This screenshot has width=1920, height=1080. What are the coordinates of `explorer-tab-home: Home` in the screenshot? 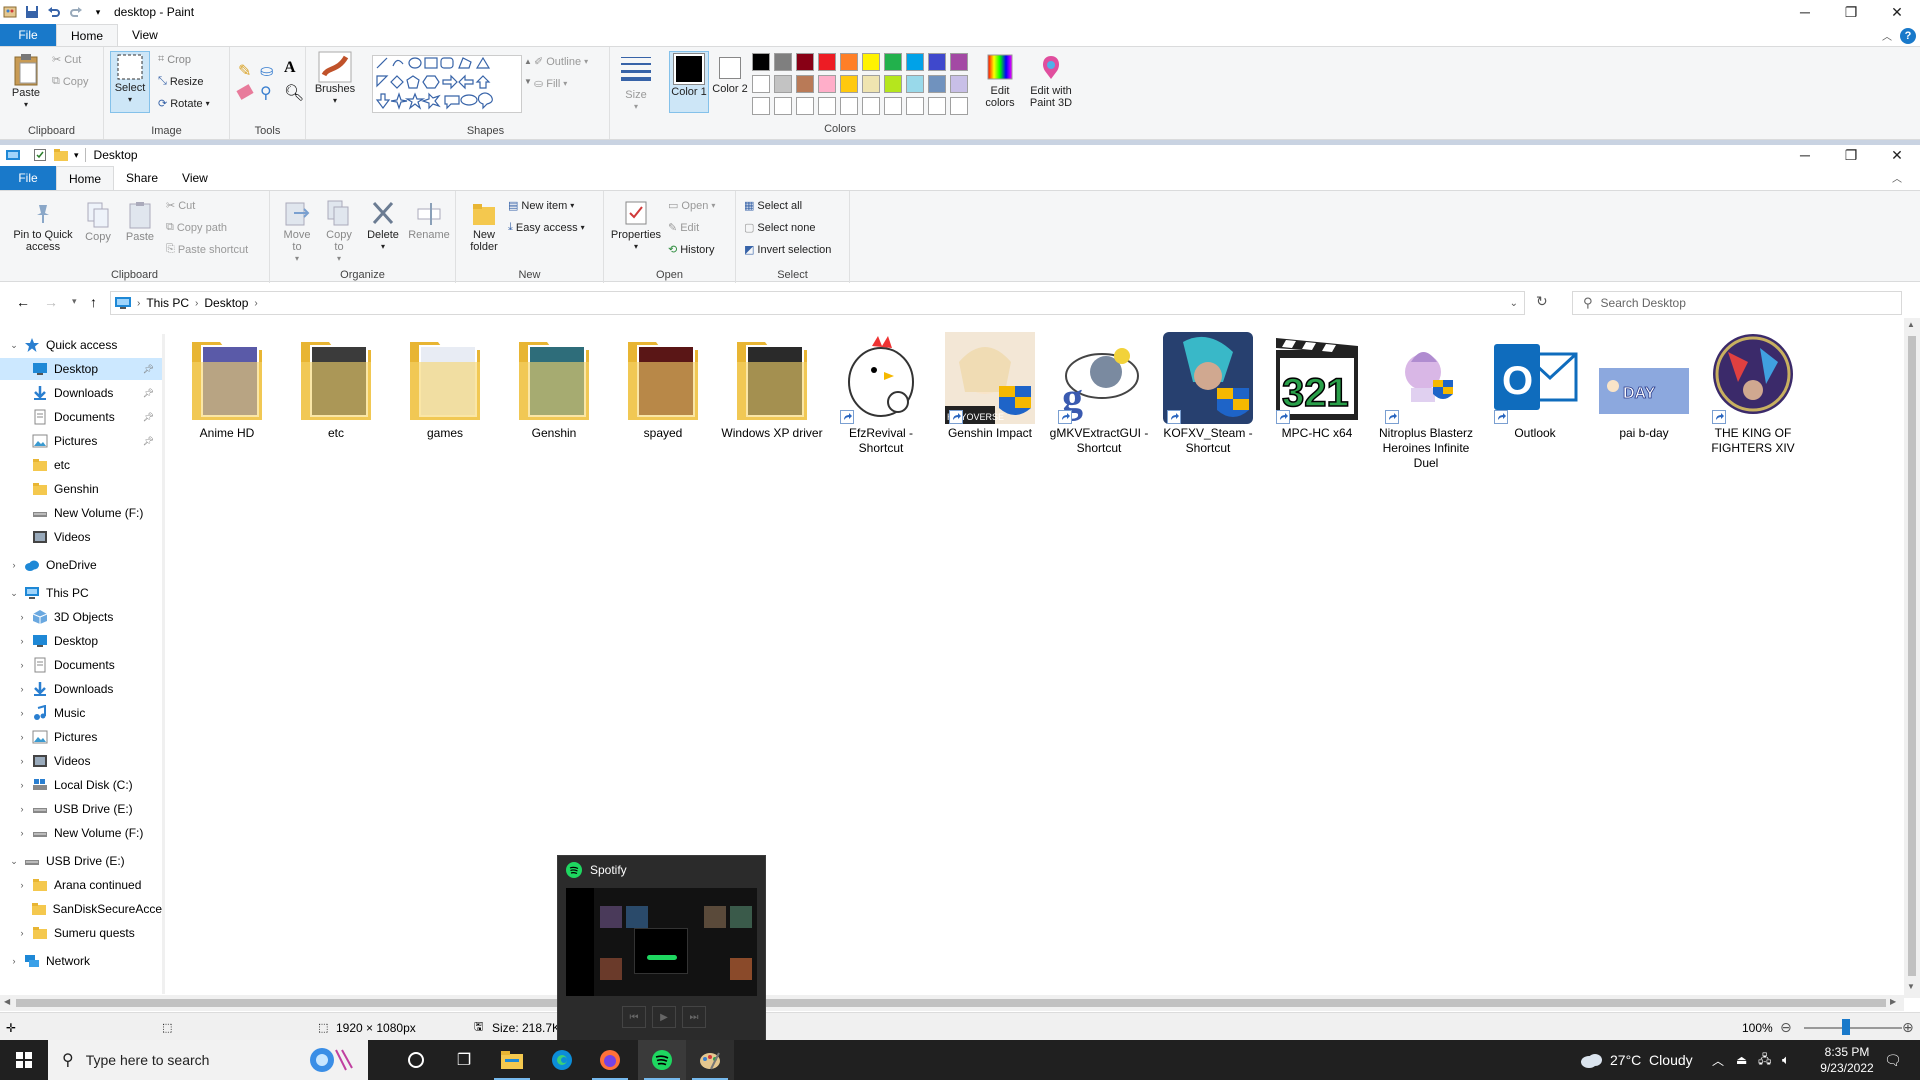 It's located at (85, 178).